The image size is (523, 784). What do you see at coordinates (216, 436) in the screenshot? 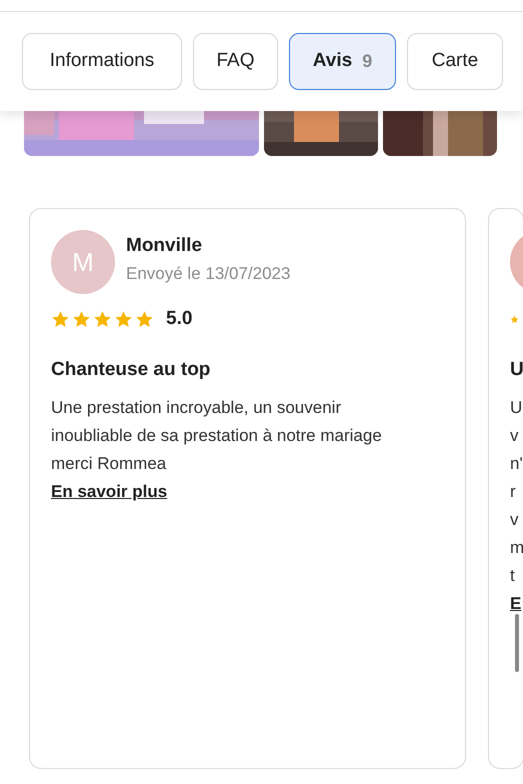
I see `review-text-line: inoubliable de sa prestation à notre mariage` at bounding box center [216, 436].